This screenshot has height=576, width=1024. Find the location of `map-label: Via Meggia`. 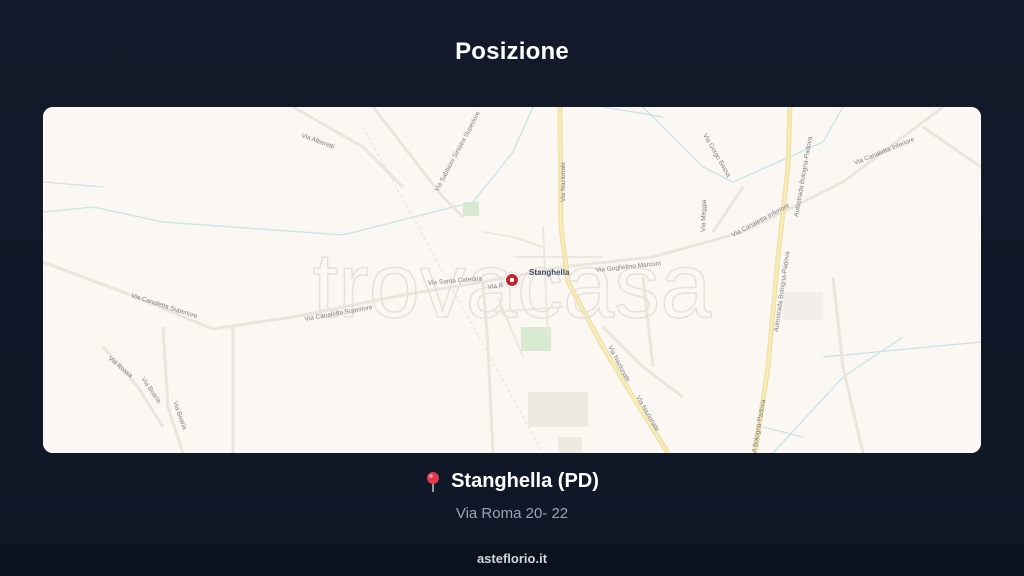

map-label: Via Meggia is located at coordinates (704, 215).